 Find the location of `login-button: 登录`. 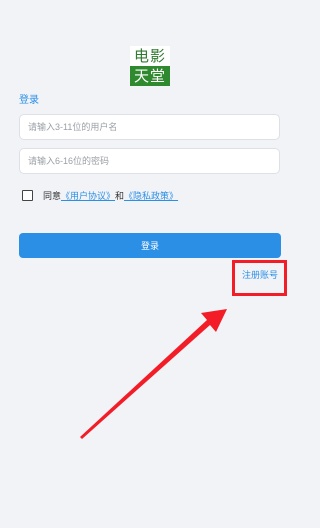

login-button: 登录 is located at coordinates (150, 245).